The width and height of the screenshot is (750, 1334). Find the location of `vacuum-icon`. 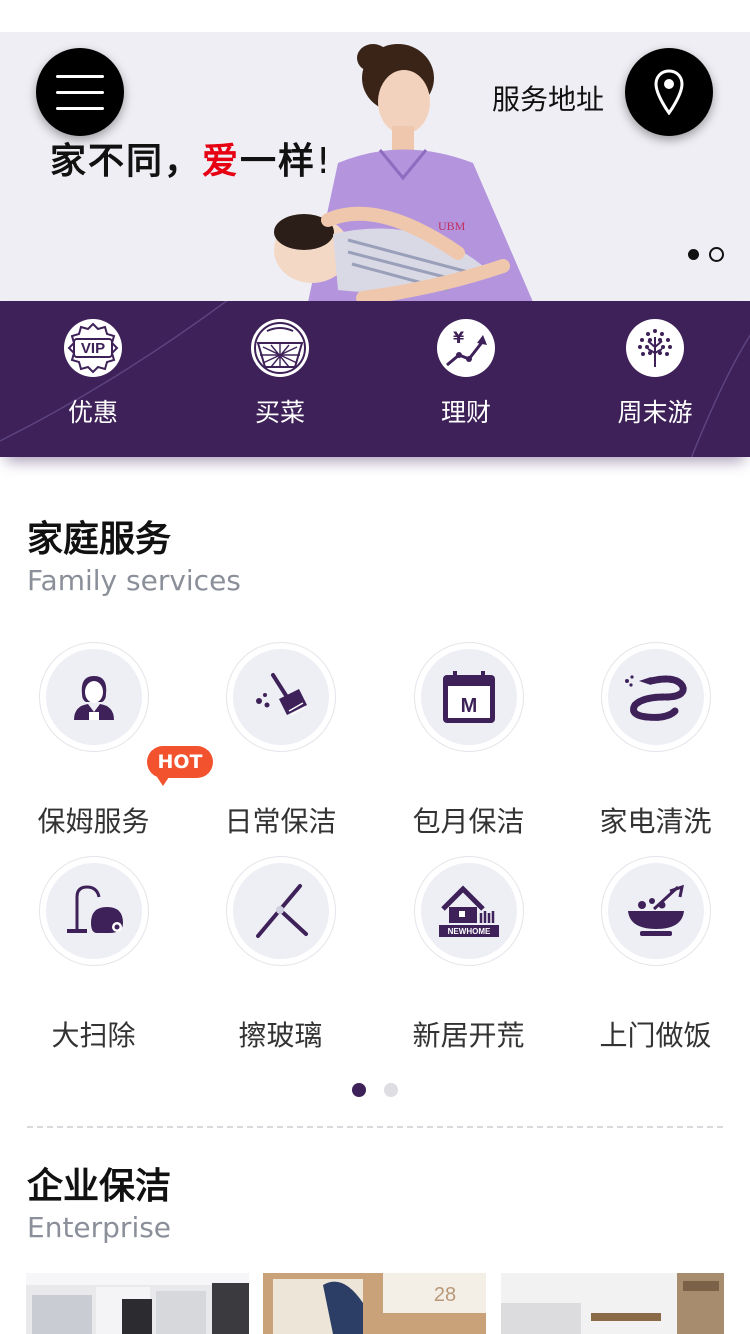

vacuum-icon is located at coordinates (94, 909).